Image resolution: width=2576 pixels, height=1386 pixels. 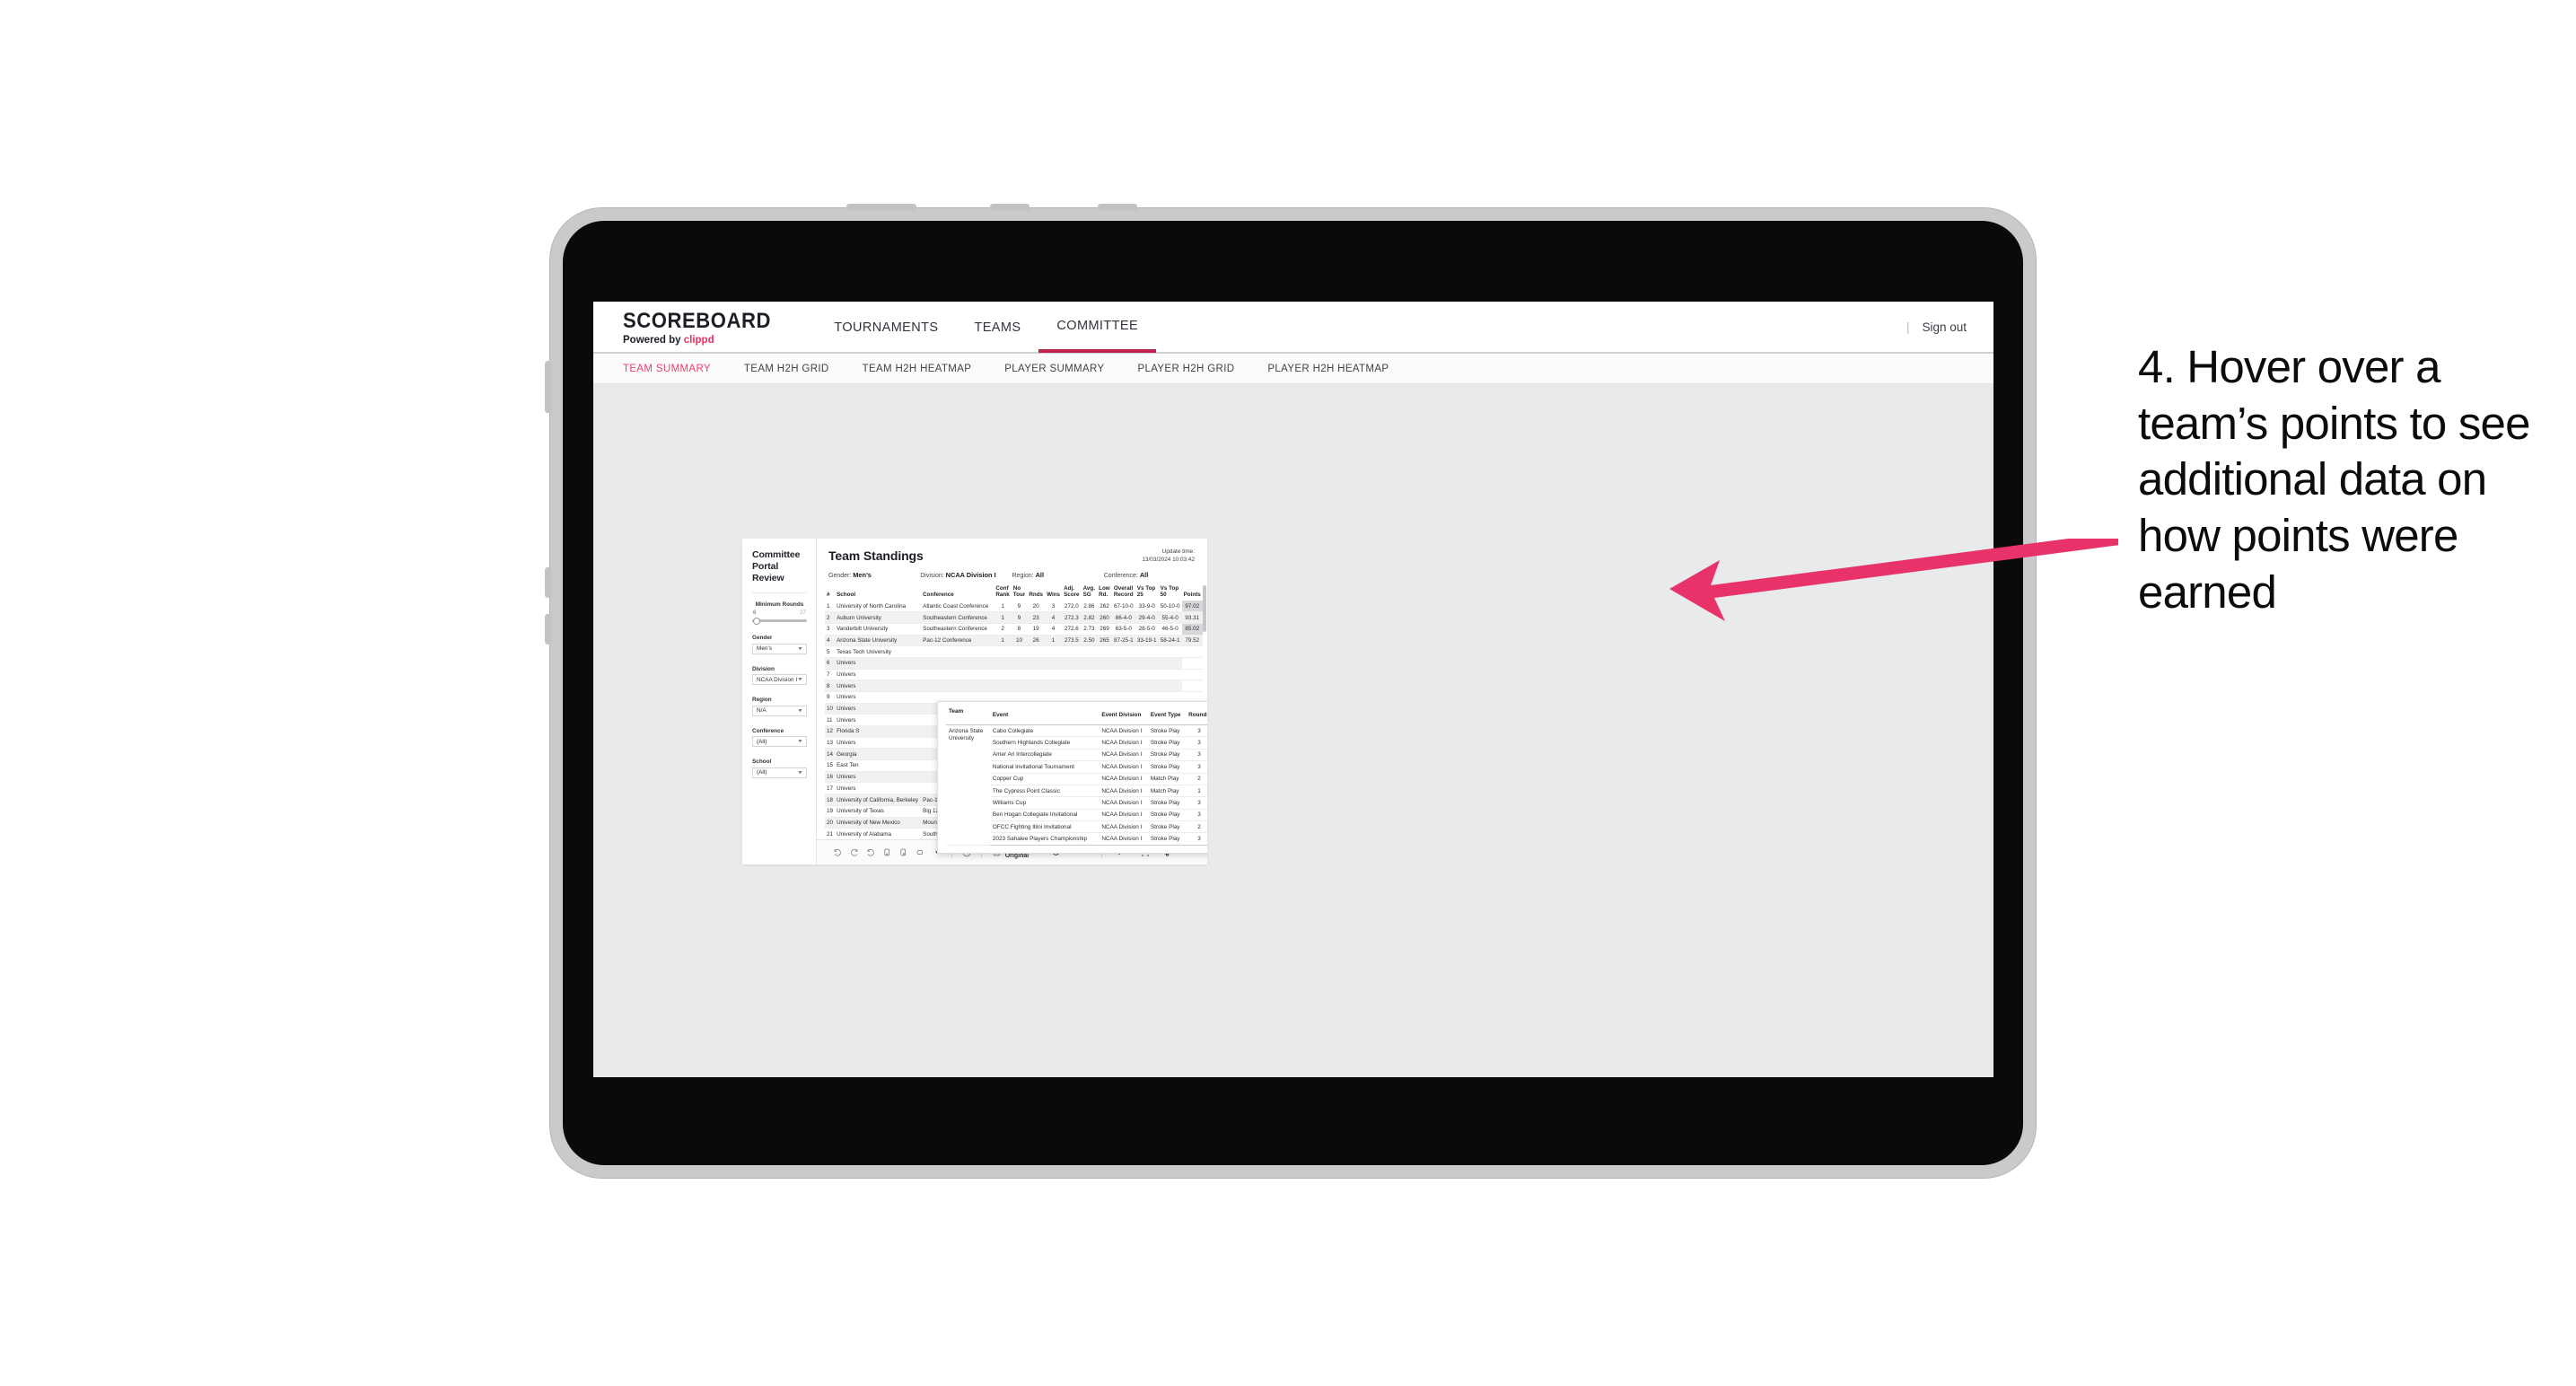 What do you see at coordinates (1014, 651) in the screenshot?
I see `table-row: 5 Texas Tech University` at bounding box center [1014, 651].